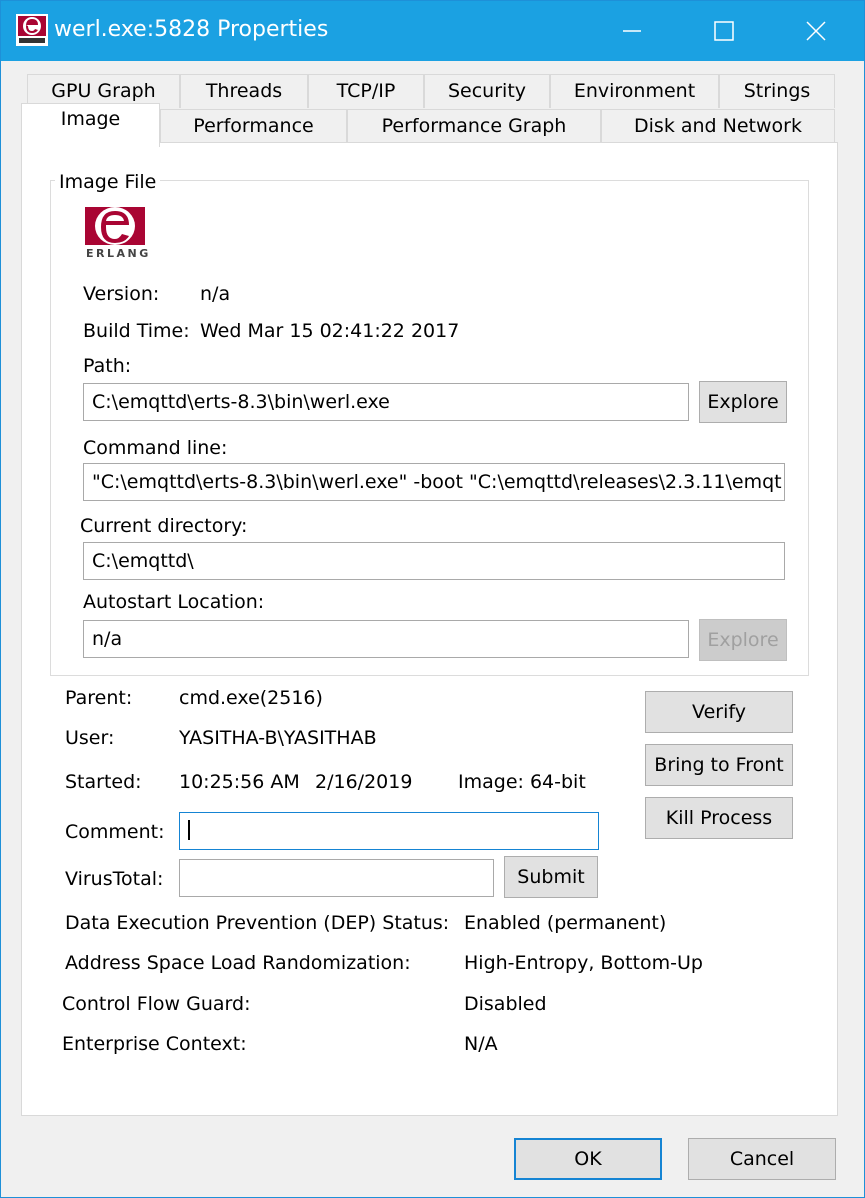 Image resolution: width=865 pixels, height=1198 pixels. What do you see at coordinates (174, 602) in the screenshot?
I see `autostart-location-label: Autostart Location:` at bounding box center [174, 602].